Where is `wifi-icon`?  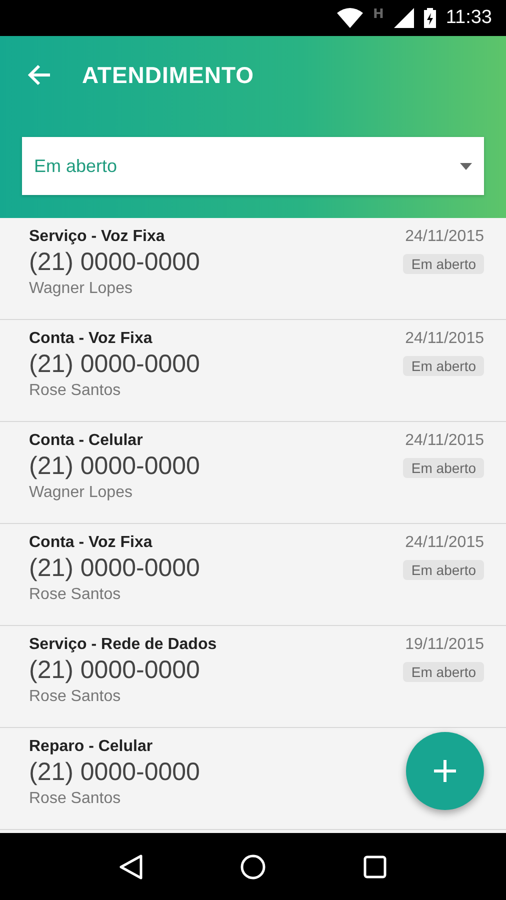 wifi-icon is located at coordinates (349, 18).